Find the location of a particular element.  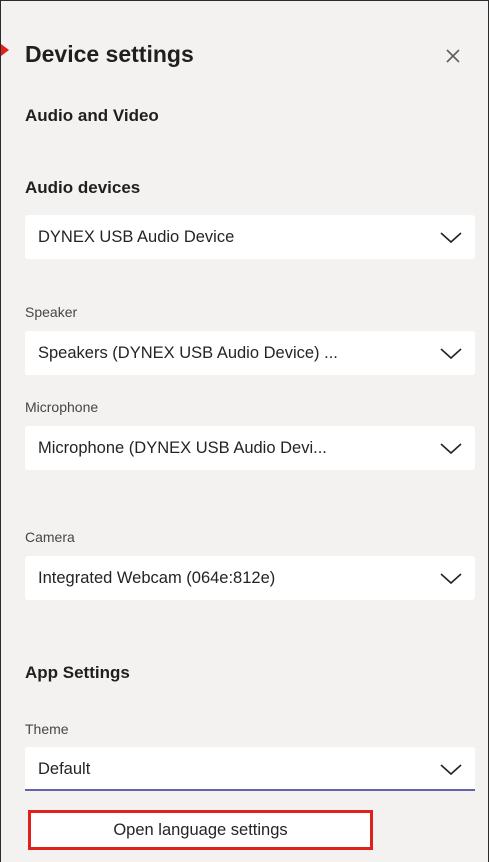

app-settings-heading: App Settings is located at coordinates (77, 672).